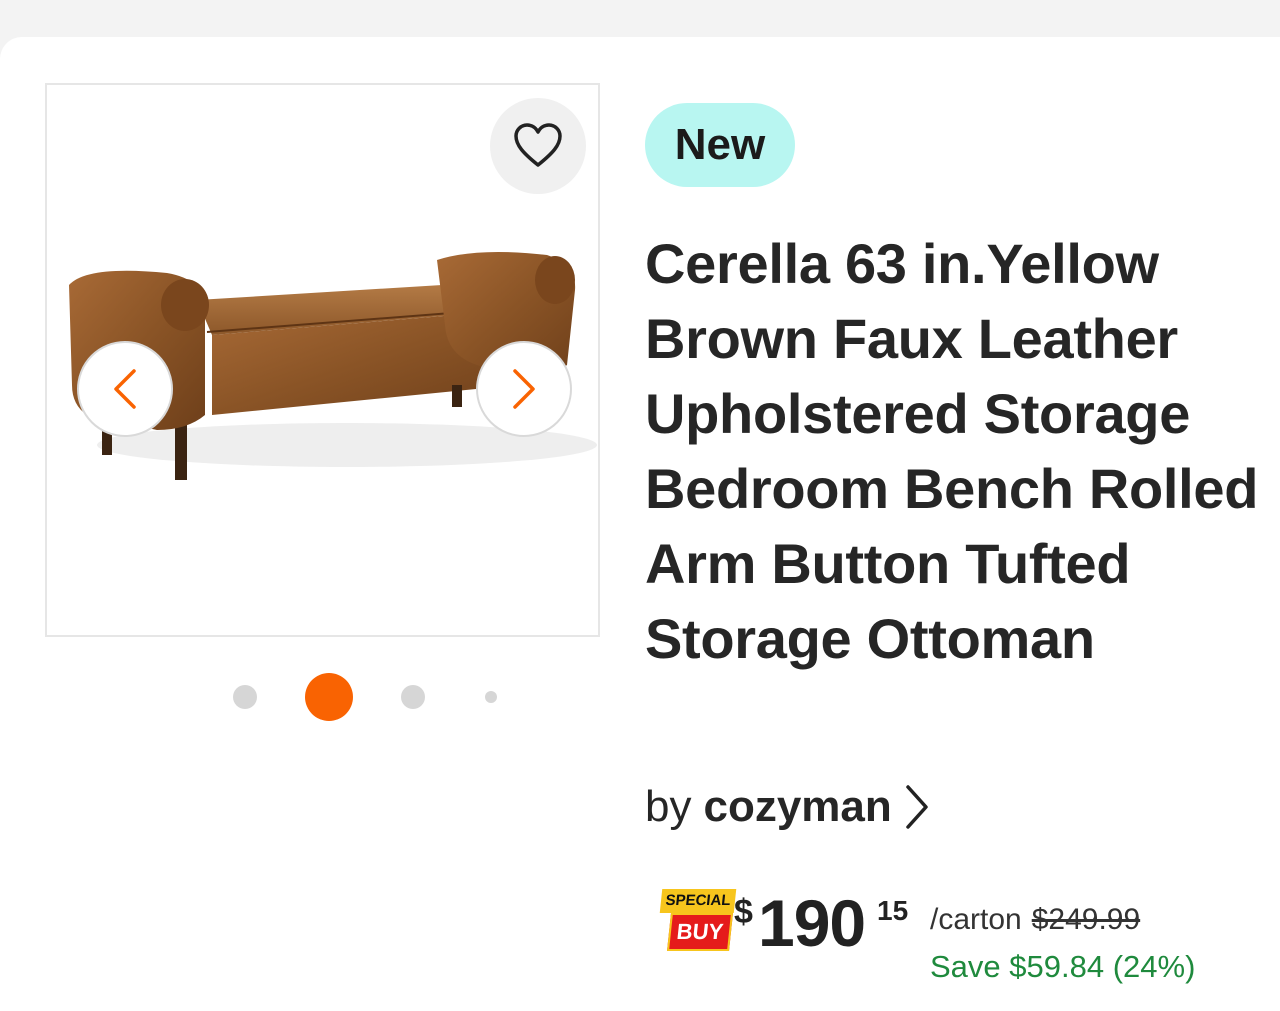 Image resolution: width=1280 pixels, height=1011 pixels. I want to click on previous-image-button, so click(125, 389).